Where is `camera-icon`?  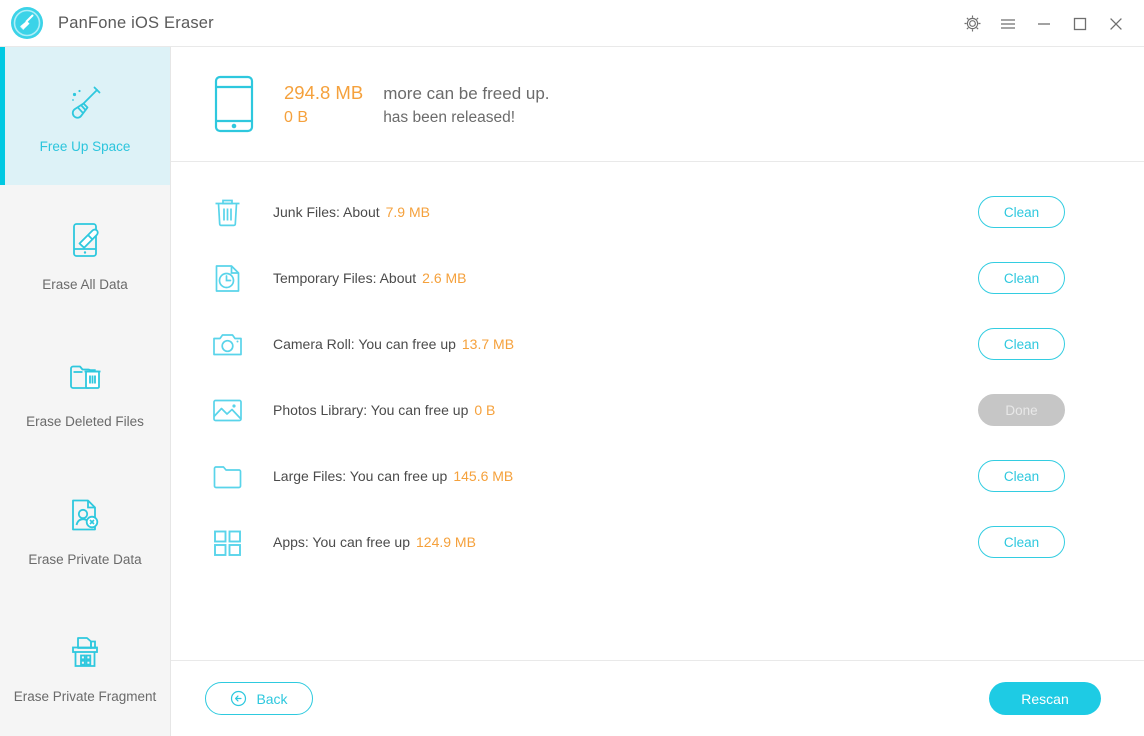
camera-icon is located at coordinates (227, 344).